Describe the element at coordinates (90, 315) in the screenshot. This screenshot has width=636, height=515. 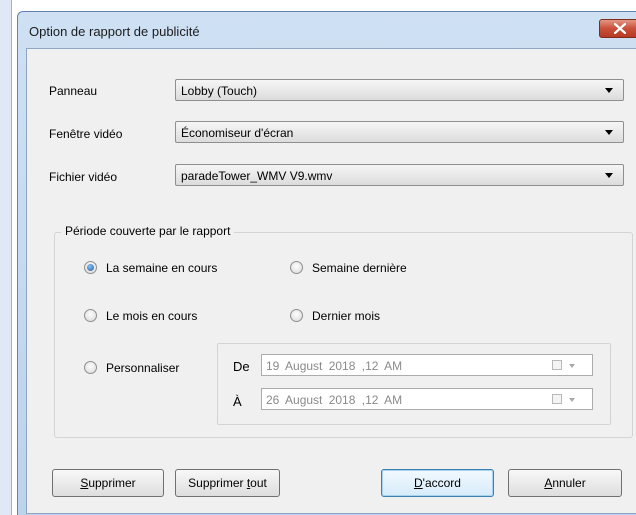
I see `radio-current-month` at that location.